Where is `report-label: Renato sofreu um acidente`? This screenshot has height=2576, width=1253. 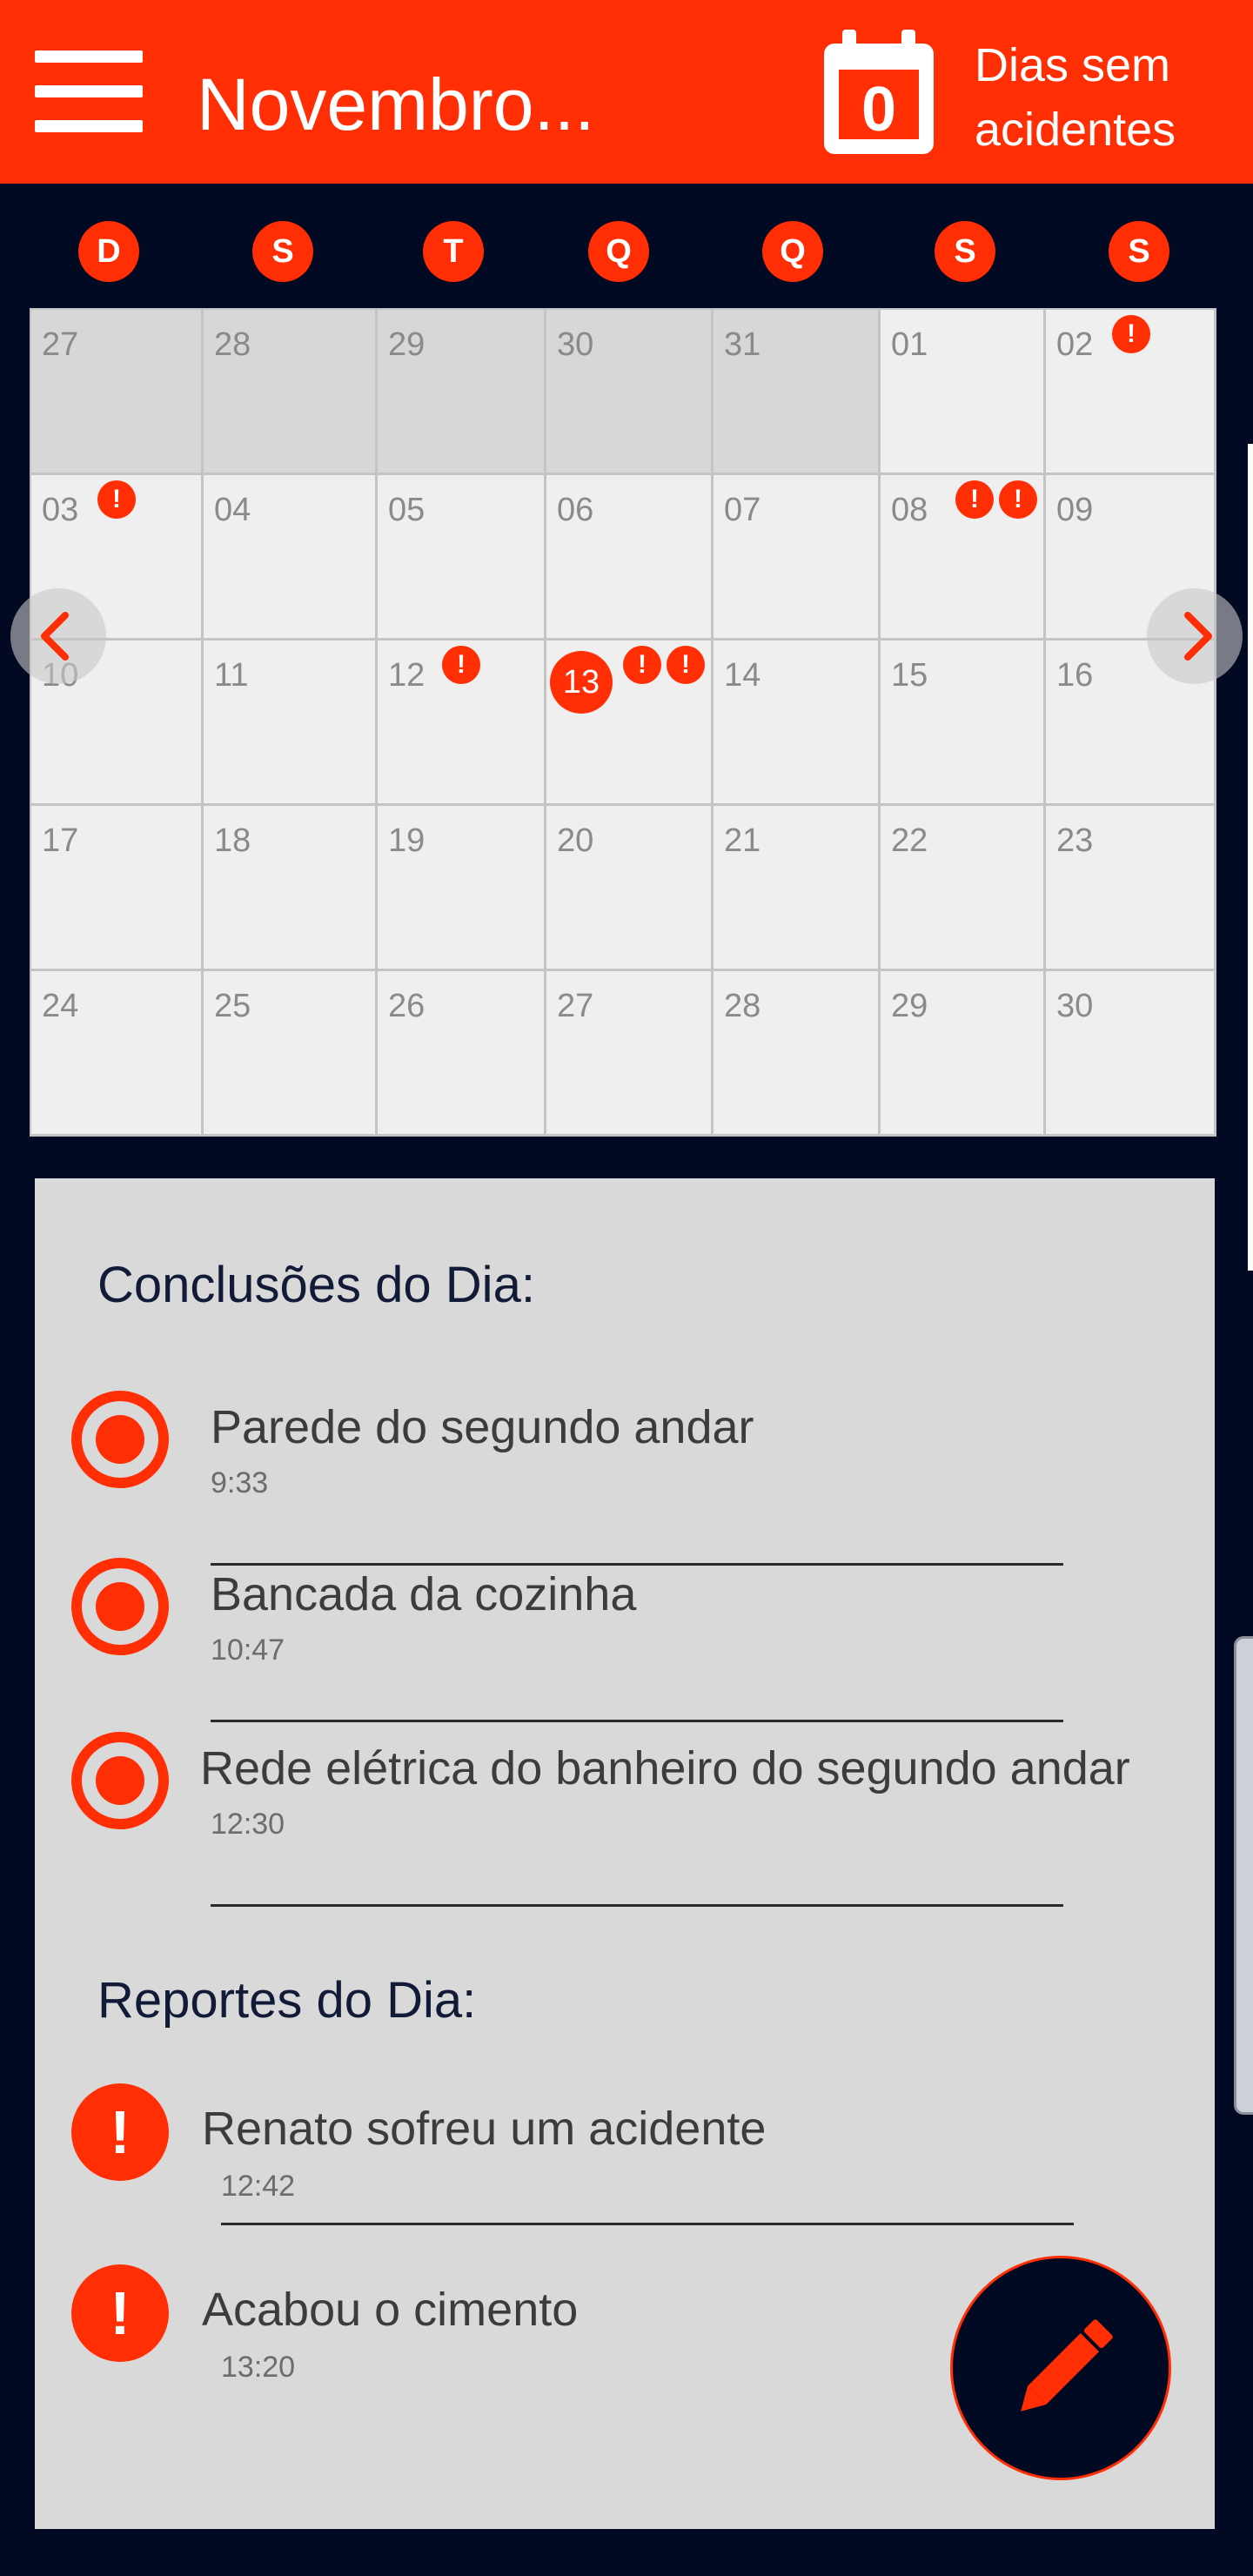 report-label: Renato sofreu um acidente is located at coordinates (485, 2129).